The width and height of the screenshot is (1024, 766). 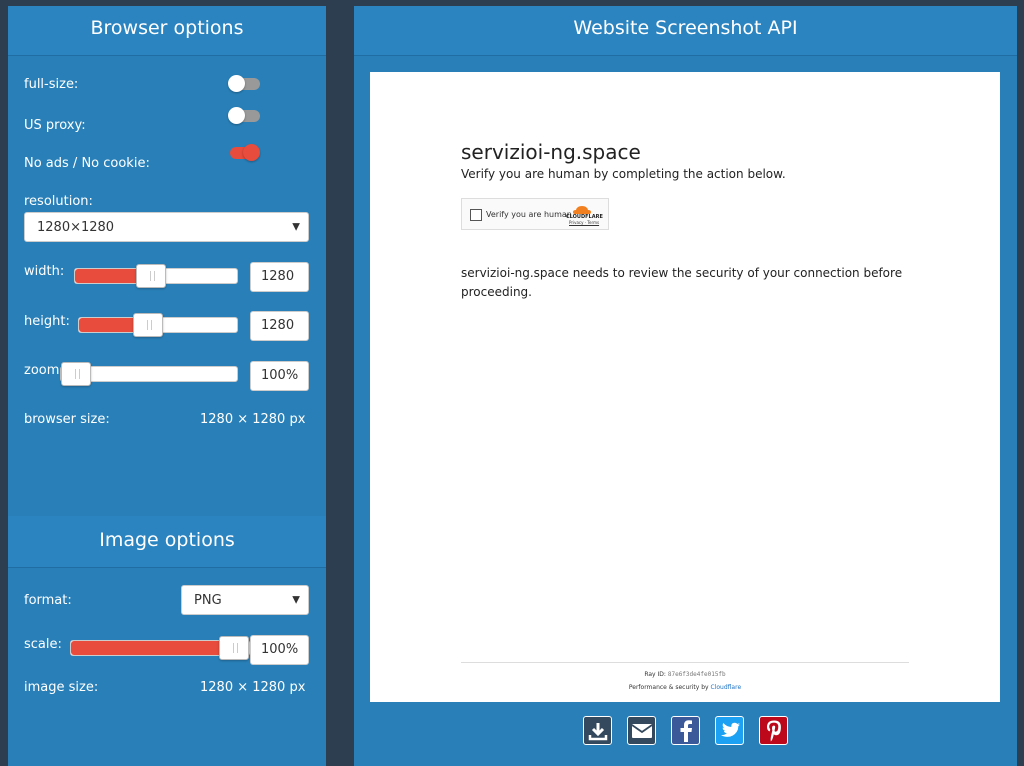 I want to click on browser-options-title: Browser options, so click(x=167, y=31).